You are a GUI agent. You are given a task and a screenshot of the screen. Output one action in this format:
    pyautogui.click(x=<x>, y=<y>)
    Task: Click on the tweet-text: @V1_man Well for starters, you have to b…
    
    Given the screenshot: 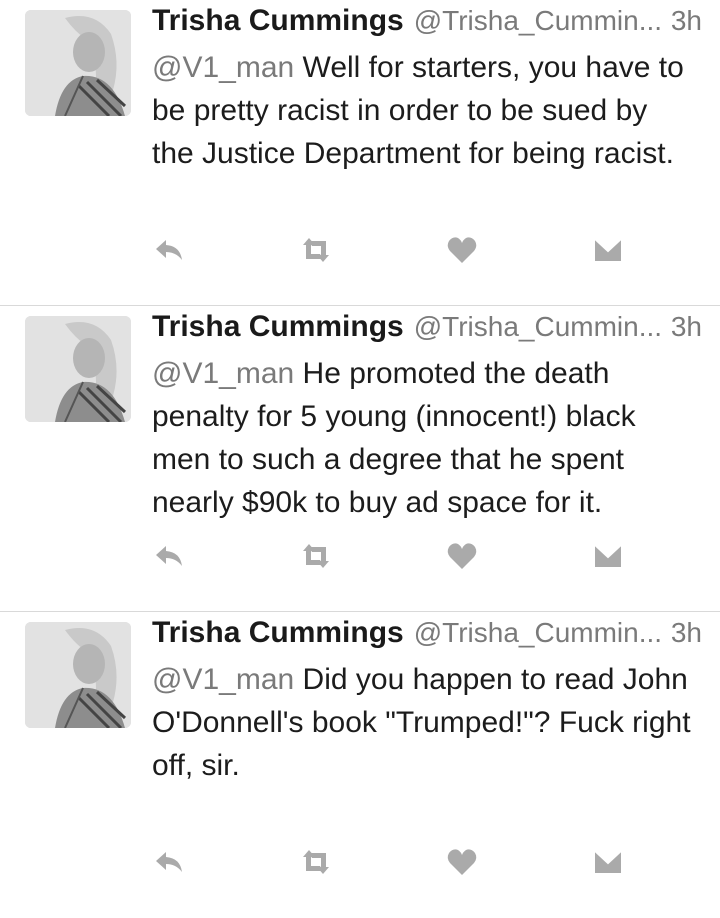 What is the action you would take?
    pyautogui.click(x=422, y=110)
    